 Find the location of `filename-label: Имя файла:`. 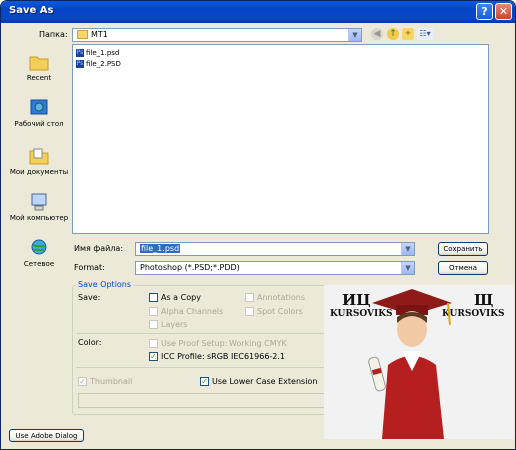

filename-label: Имя файла: is located at coordinates (99, 248).